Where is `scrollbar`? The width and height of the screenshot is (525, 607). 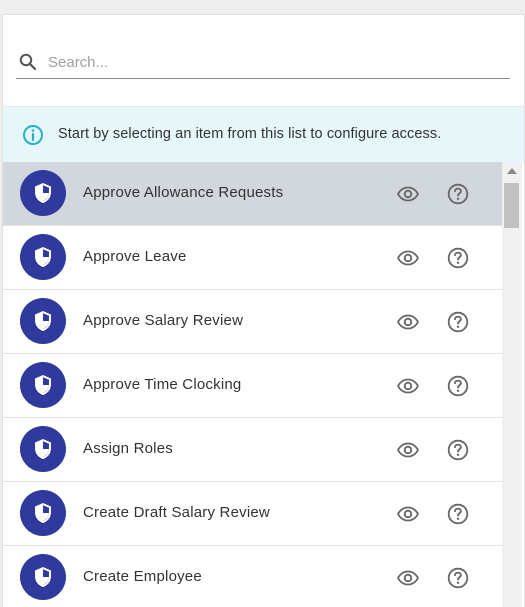 scrollbar is located at coordinates (512, 384).